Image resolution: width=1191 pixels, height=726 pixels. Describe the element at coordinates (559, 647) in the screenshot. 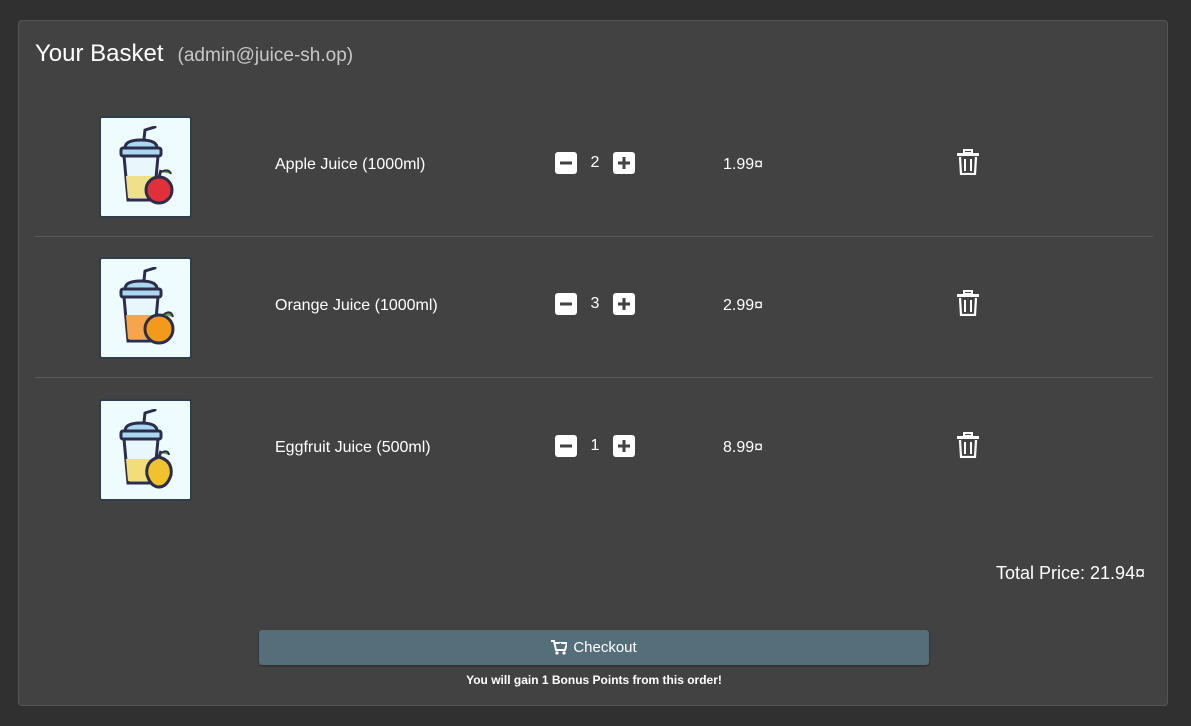

I see `cart-icon` at that location.